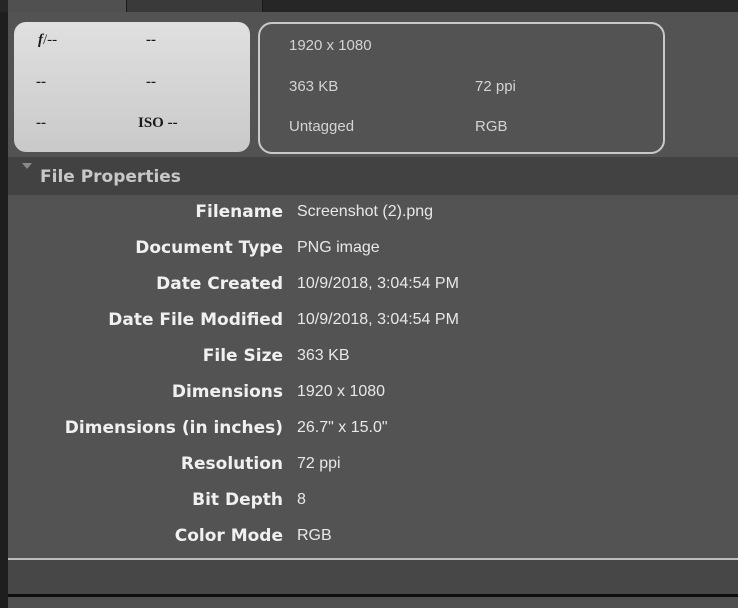  I want to click on property-value: RGB, so click(314, 535).